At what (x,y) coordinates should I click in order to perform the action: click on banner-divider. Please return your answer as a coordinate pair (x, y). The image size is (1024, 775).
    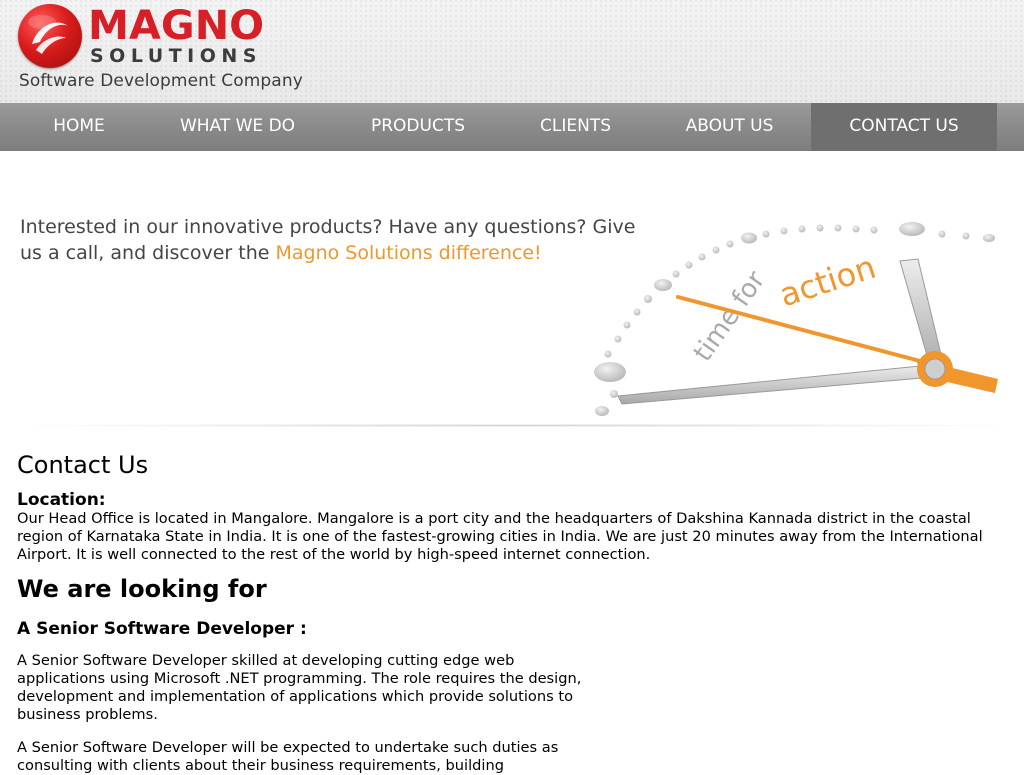
    Looking at the image, I should click on (515, 425).